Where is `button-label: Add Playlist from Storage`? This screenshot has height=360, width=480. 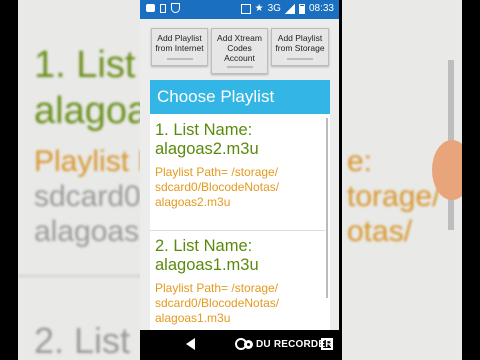
button-label: Add Playlist from Storage is located at coordinates (300, 43).